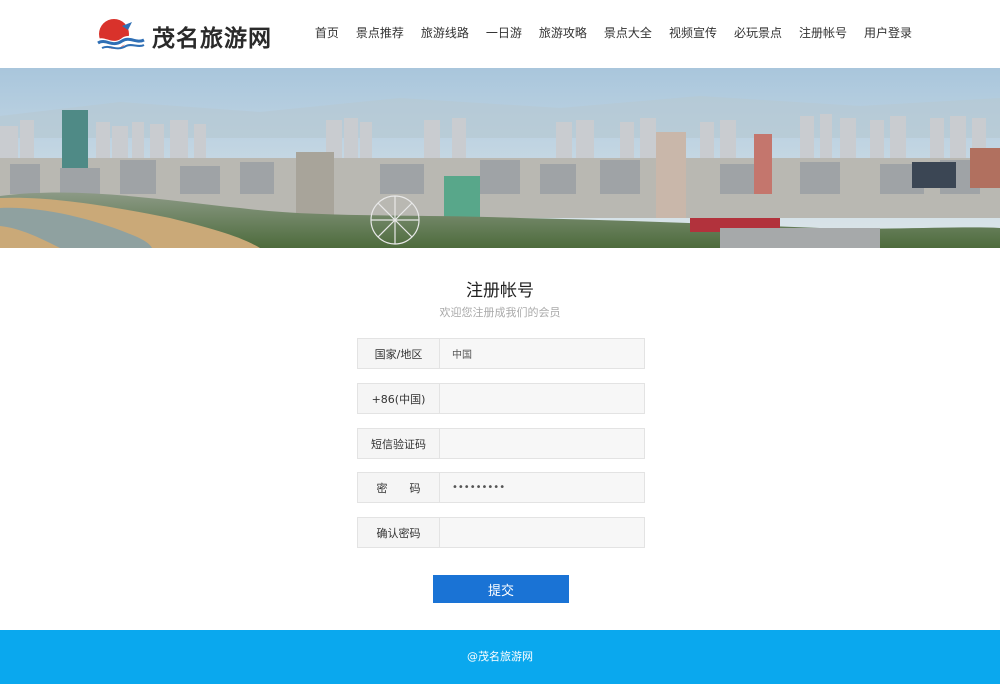 This screenshot has height=684, width=1000. I want to click on site-logo: 茂名旅游网, so click(182, 36).